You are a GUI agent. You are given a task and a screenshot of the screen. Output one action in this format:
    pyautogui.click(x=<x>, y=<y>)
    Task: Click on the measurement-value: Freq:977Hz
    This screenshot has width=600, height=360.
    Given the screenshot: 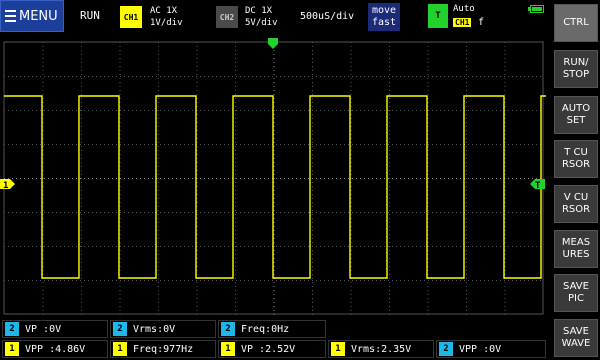 What is the action you would take?
    pyautogui.click(x=163, y=349)
    